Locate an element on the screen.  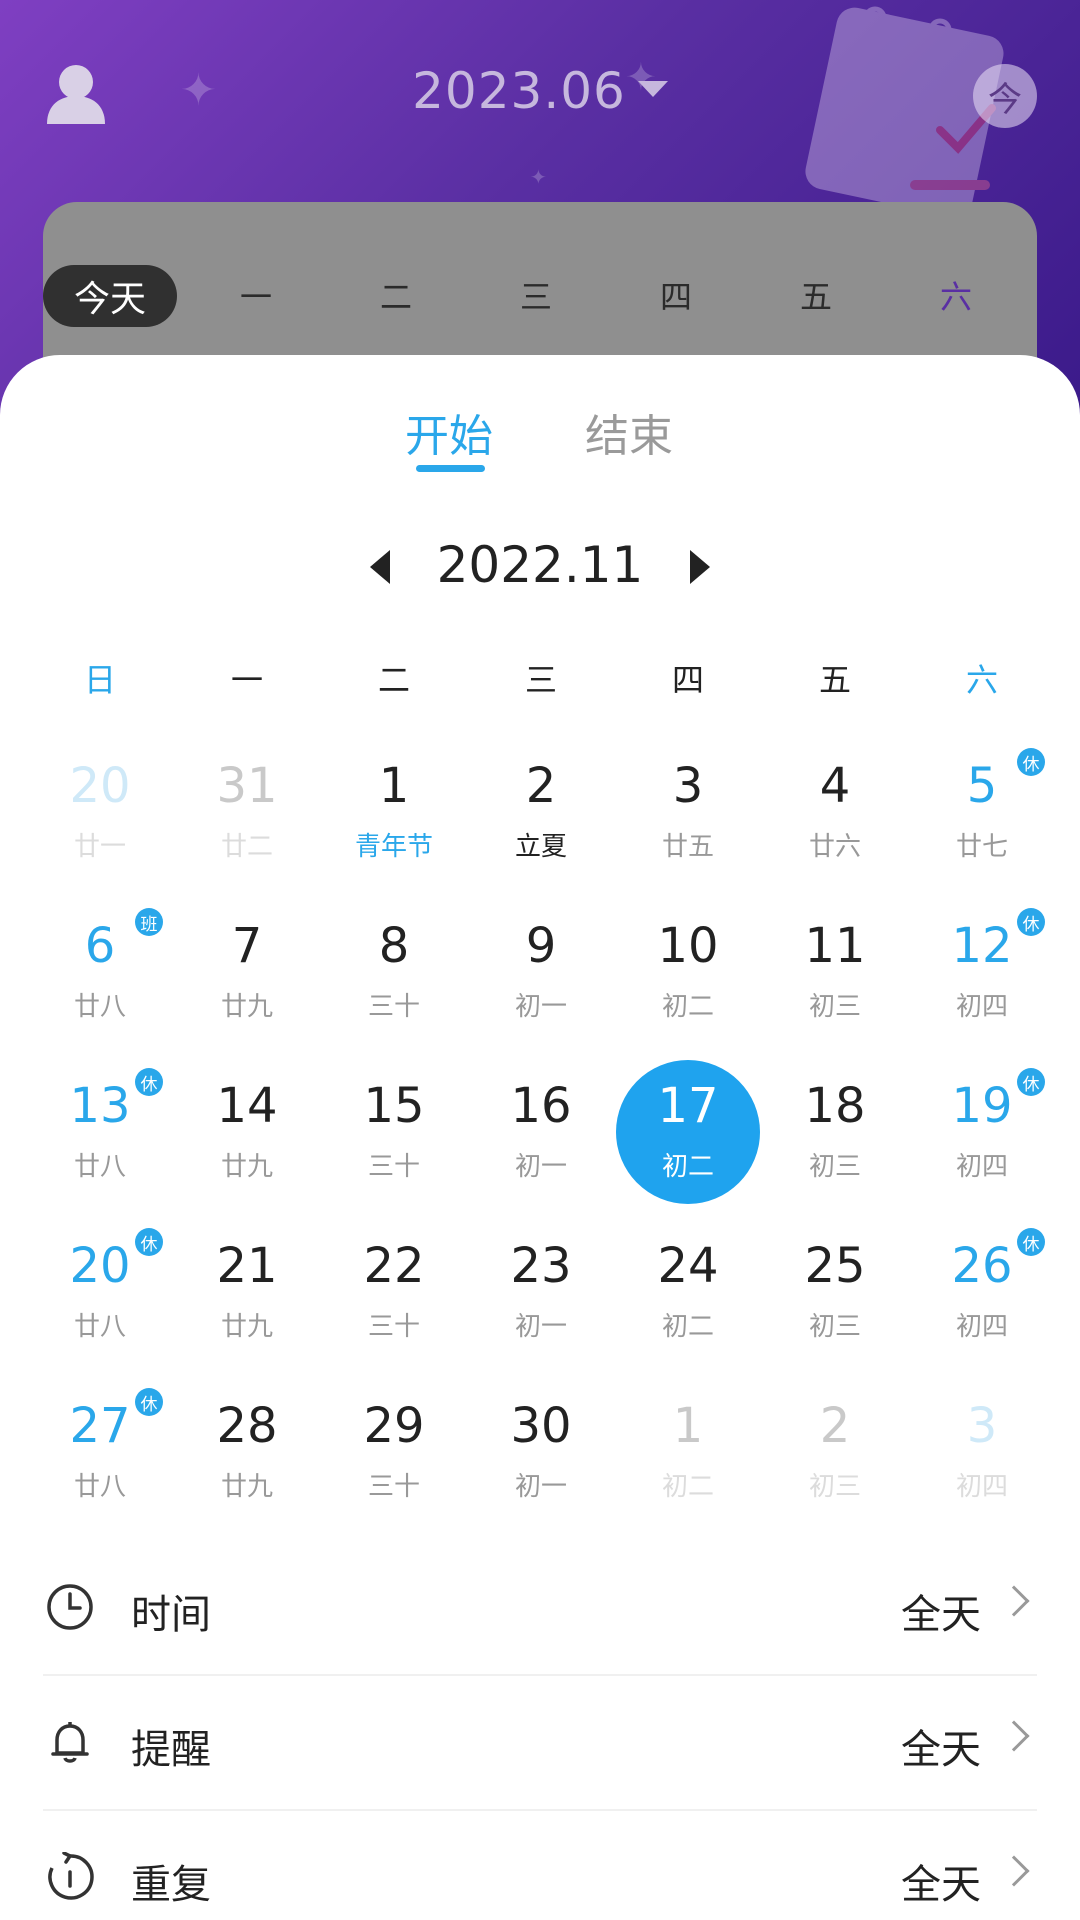
clock-icon is located at coordinates (70, 1607).